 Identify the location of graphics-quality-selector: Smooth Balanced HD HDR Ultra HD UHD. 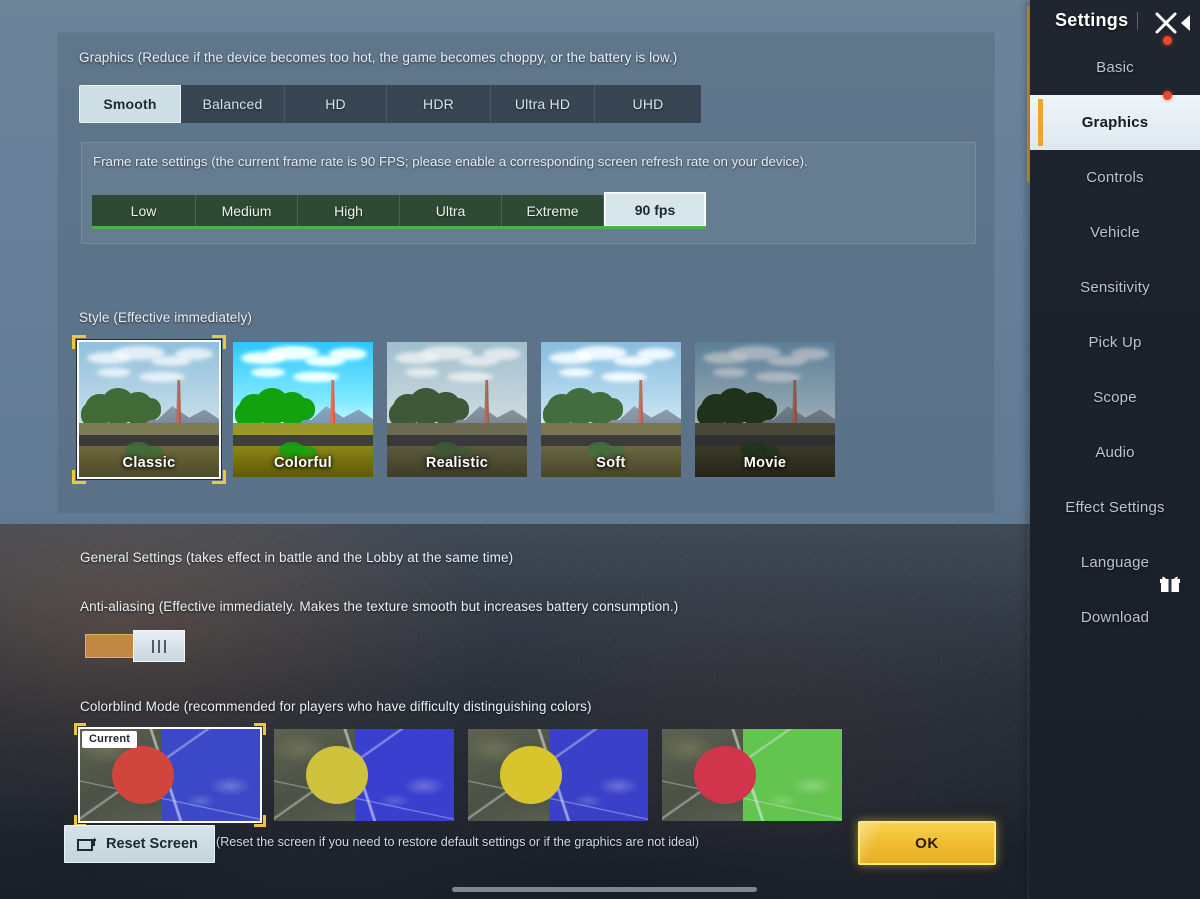
(390, 104).